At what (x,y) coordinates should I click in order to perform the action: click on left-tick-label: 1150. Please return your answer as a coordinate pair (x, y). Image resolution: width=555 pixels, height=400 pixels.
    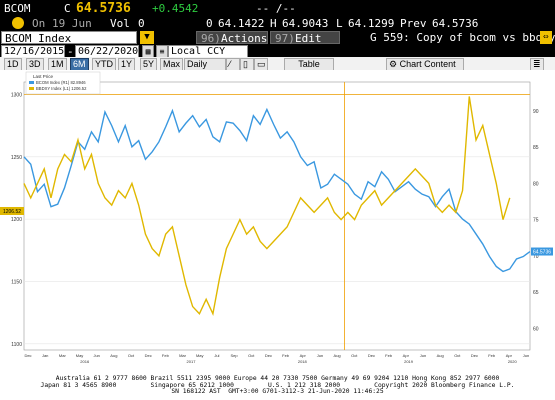
    Looking at the image, I should click on (16, 282).